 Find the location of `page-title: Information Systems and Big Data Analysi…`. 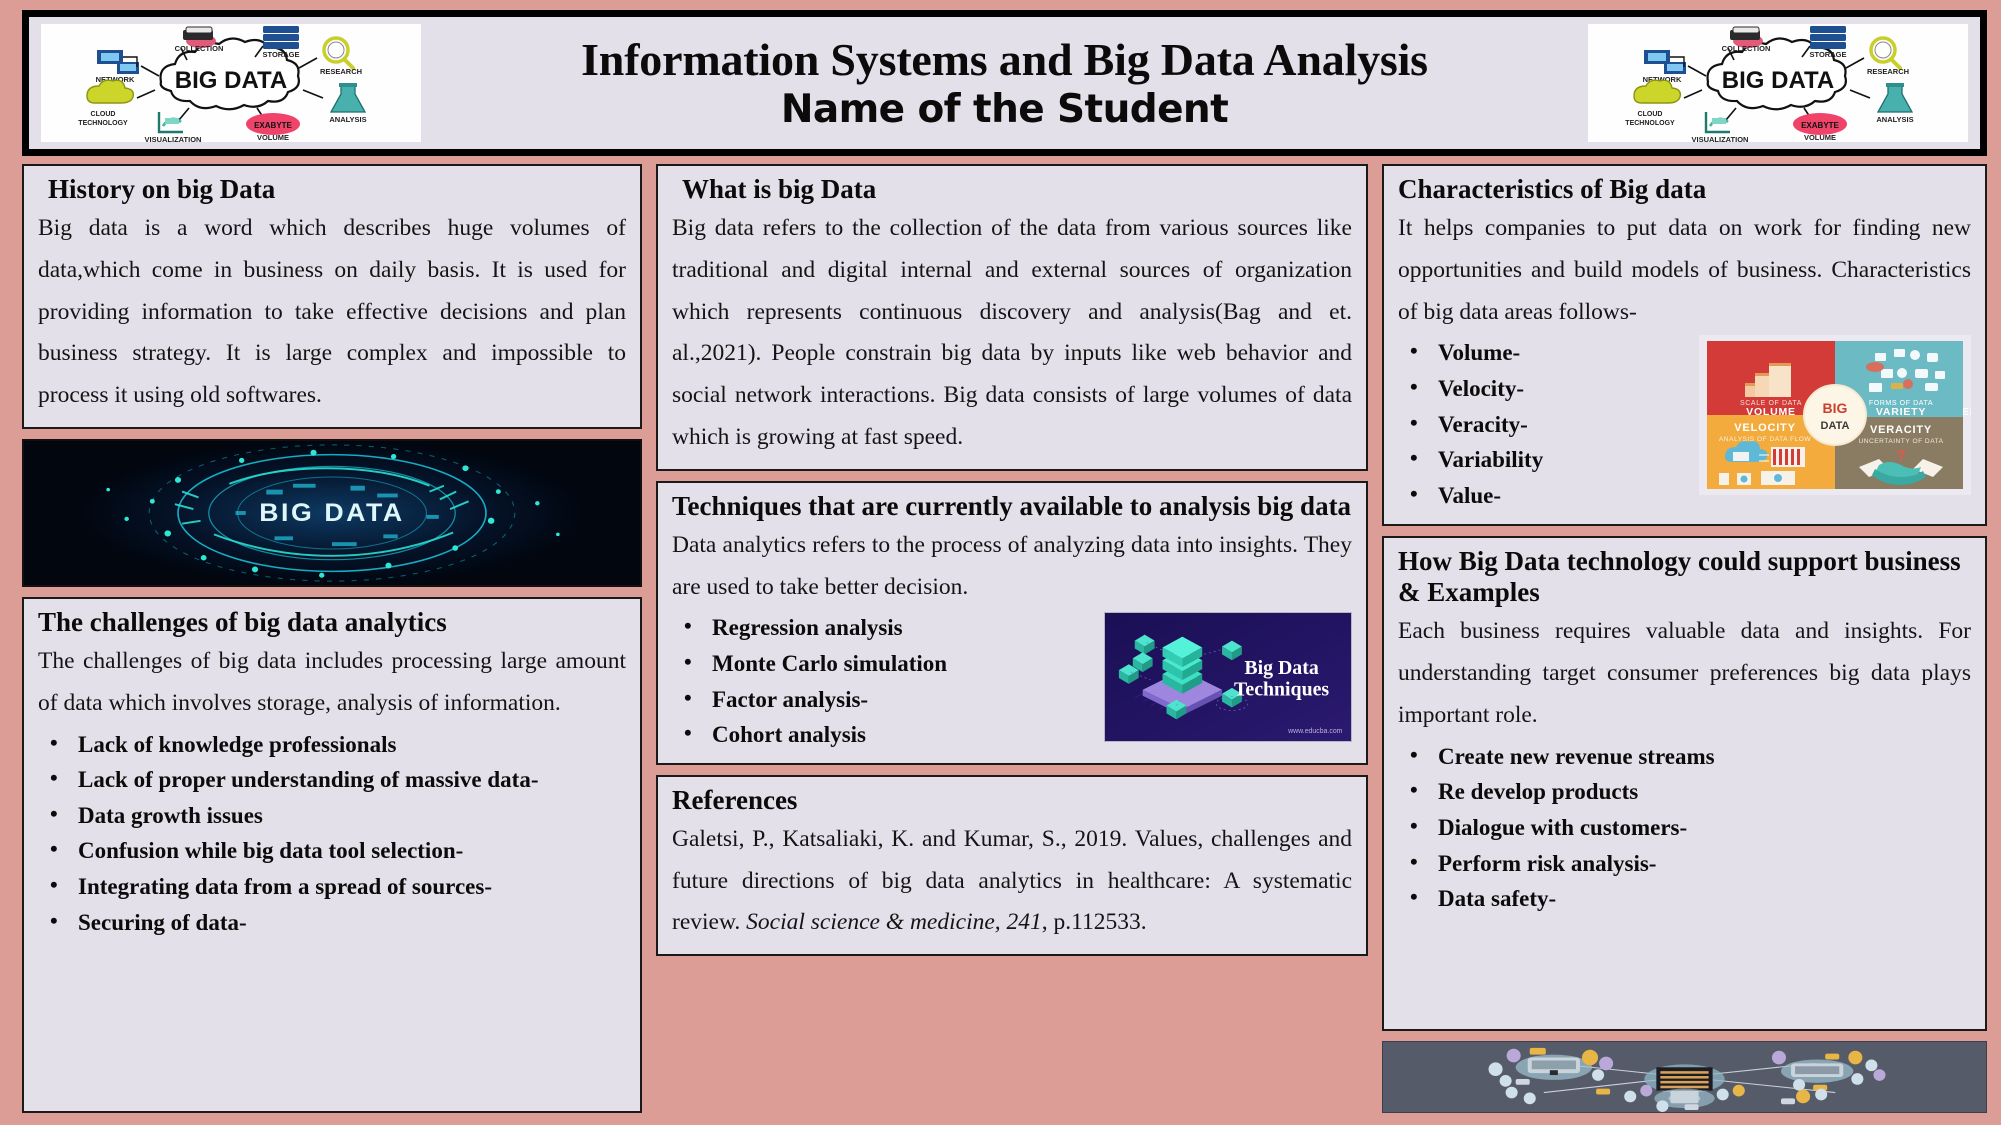

page-title: Information Systems and Big Data Analysi… is located at coordinates (1004, 59).